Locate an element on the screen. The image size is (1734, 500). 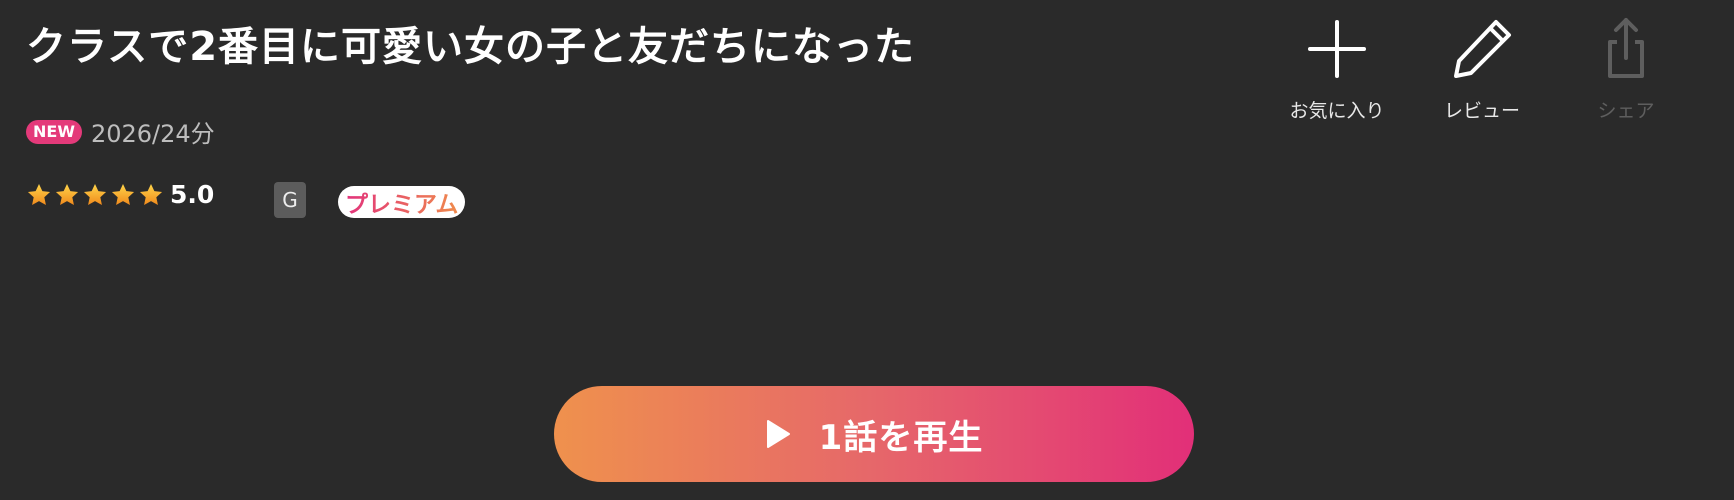
favorite-label: お気に入り is located at coordinates (1337, 111).